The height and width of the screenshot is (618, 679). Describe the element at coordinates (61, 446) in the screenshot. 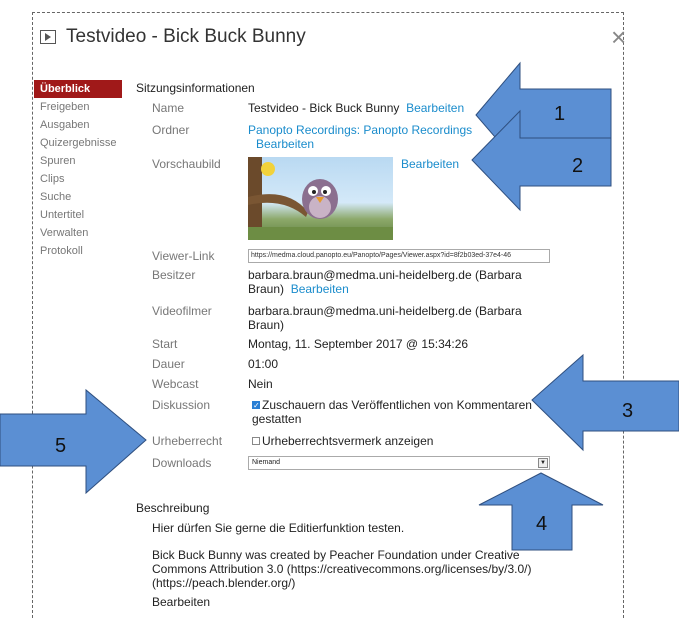

I see `annotation-number-5: 5` at that location.